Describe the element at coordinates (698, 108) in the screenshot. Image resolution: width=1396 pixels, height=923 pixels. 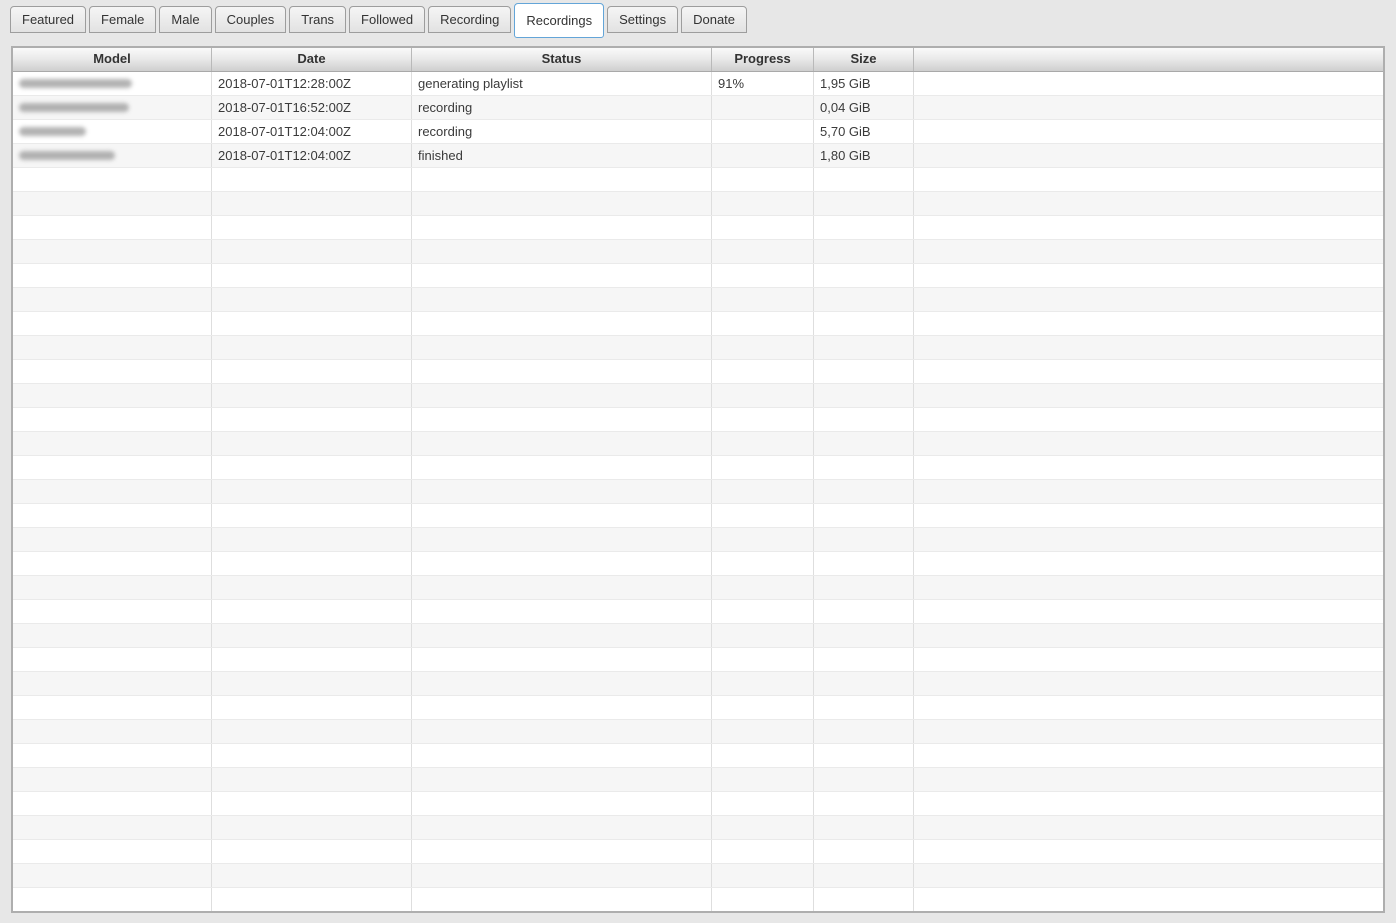
I see `recording-row: 2018-07-01T16:52:00Z recording 0,04 GiB` at that location.